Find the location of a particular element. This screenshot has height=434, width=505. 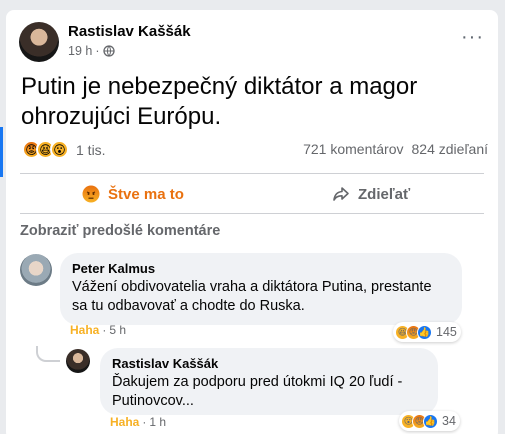

comment-reactions: 😆 😡 👍 145 is located at coordinates (427, 332).